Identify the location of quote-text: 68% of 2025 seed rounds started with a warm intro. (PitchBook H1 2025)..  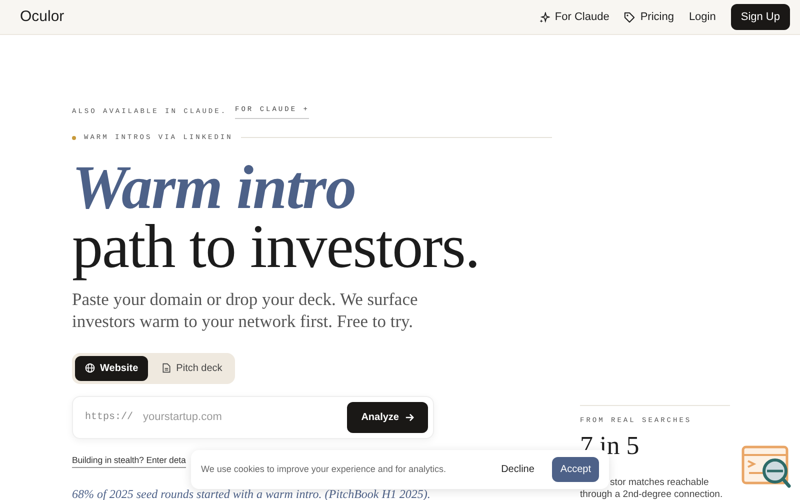
(252, 493).